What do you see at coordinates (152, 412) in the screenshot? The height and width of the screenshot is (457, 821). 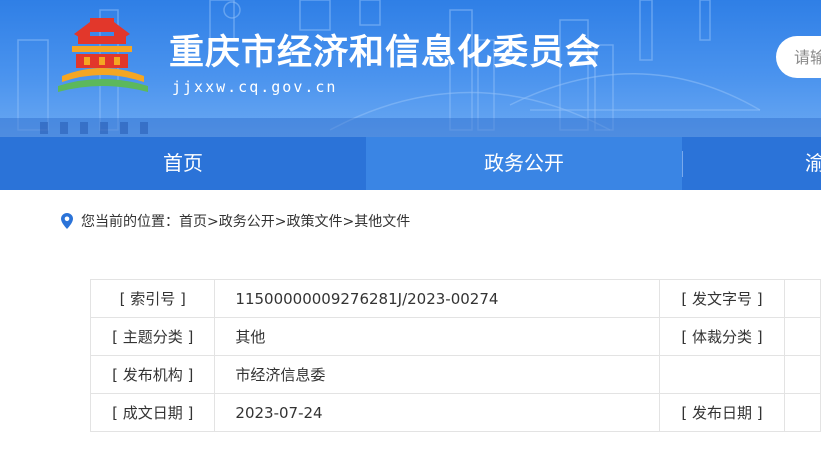 I see `label-written-date: [ 成文日期 ]` at bounding box center [152, 412].